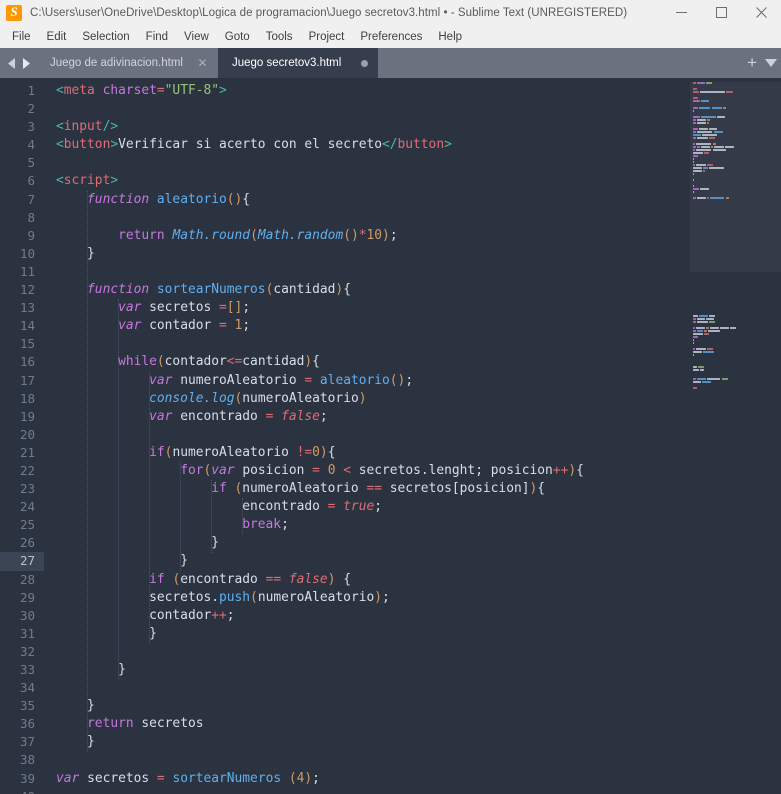 This screenshot has width=781, height=794. Describe the element at coordinates (27, 778) in the screenshot. I see `line-number: 39` at that location.